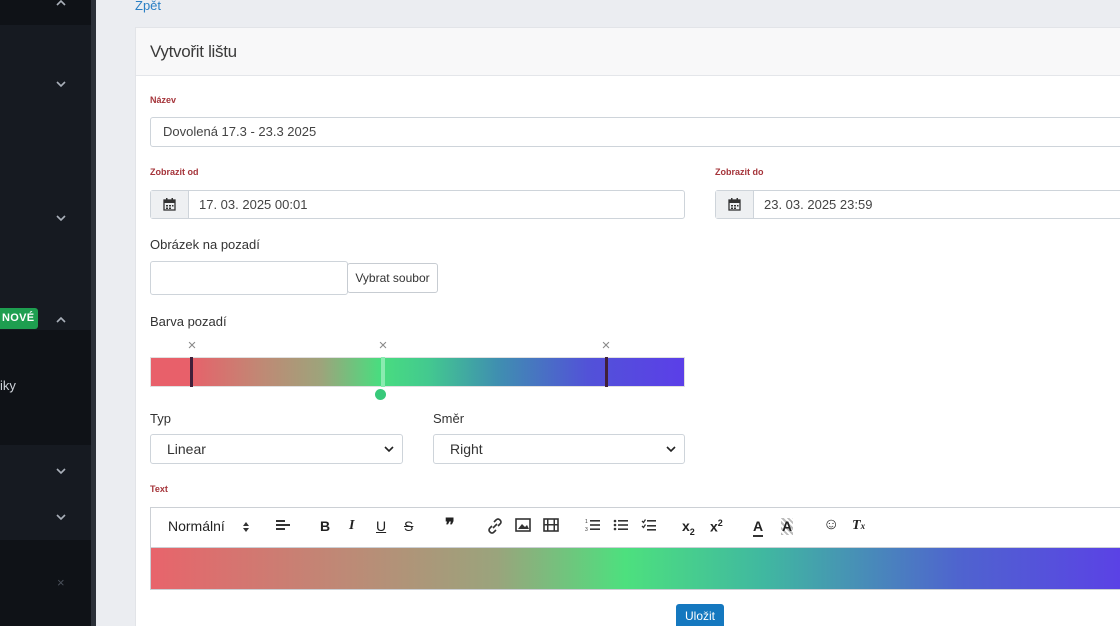  What do you see at coordinates (392, 278) in the screenshot?
I see `choose-file-button: Vybrat soubor` at bounding box center [392, 278].